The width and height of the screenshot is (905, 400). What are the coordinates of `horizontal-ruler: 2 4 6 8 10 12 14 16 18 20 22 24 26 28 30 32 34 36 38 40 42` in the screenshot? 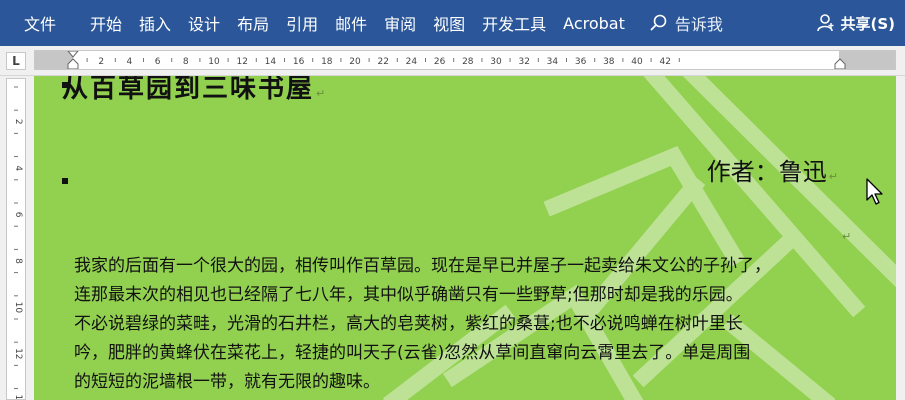 It's located at (465, 60).